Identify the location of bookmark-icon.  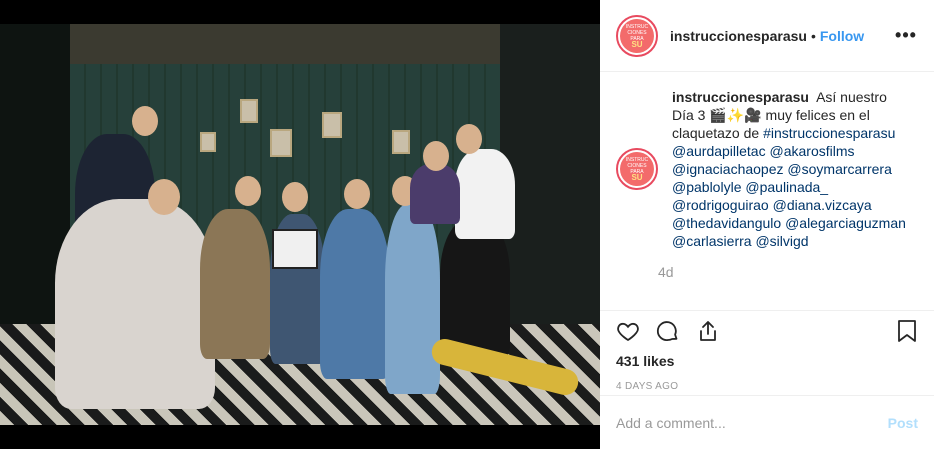
(898, 331).